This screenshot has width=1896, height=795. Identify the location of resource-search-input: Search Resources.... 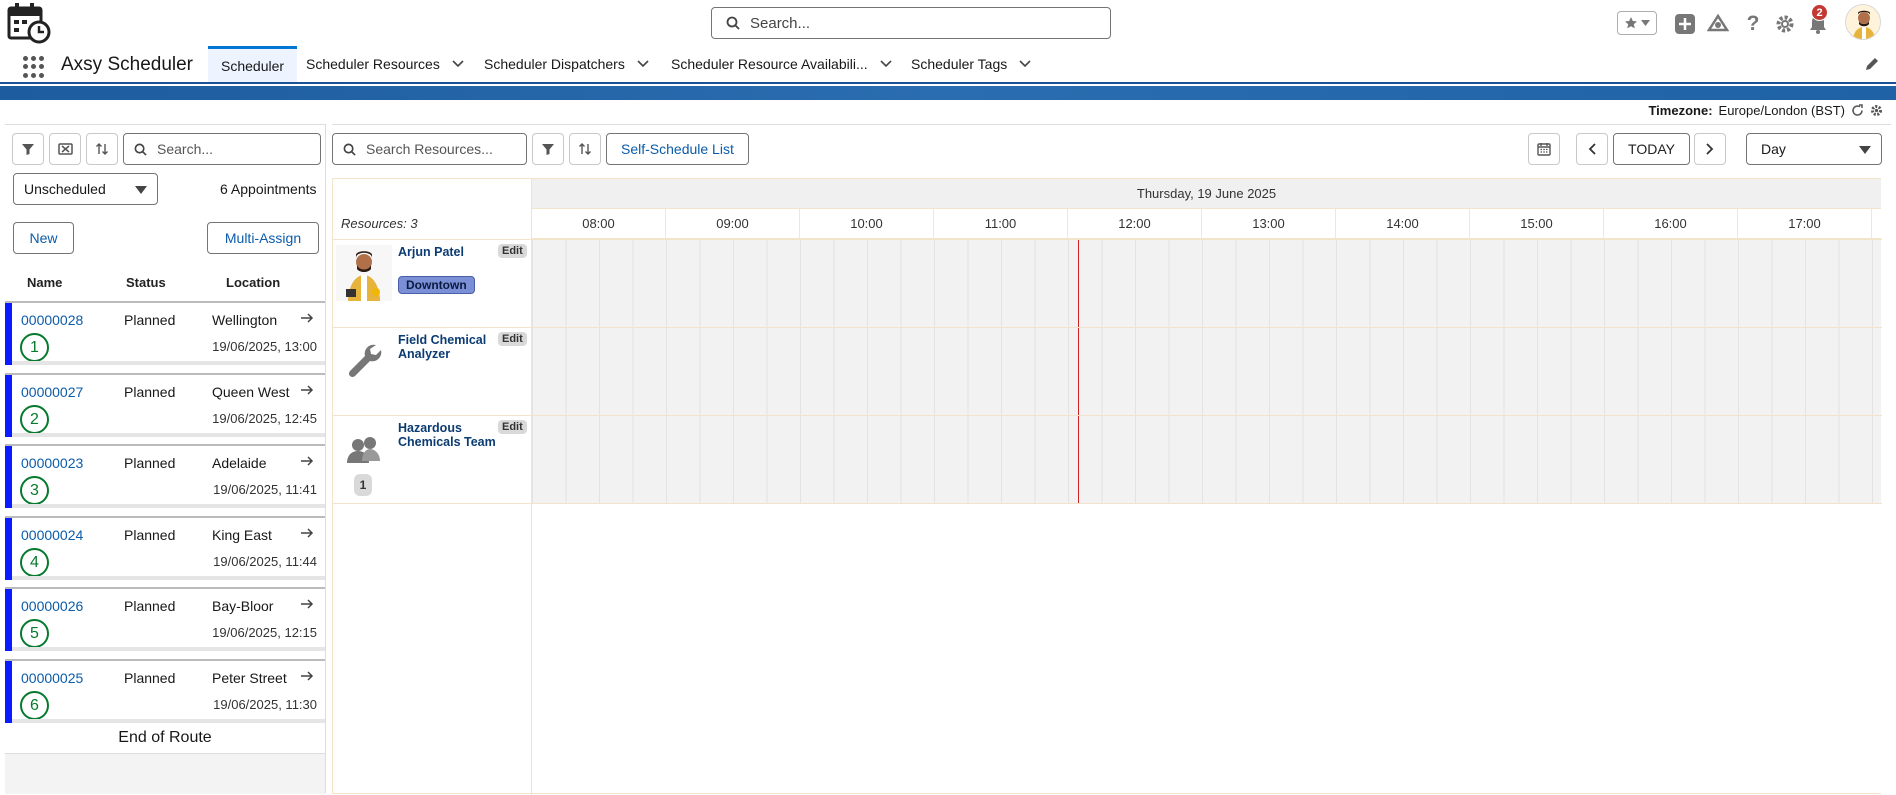
(429, 149).